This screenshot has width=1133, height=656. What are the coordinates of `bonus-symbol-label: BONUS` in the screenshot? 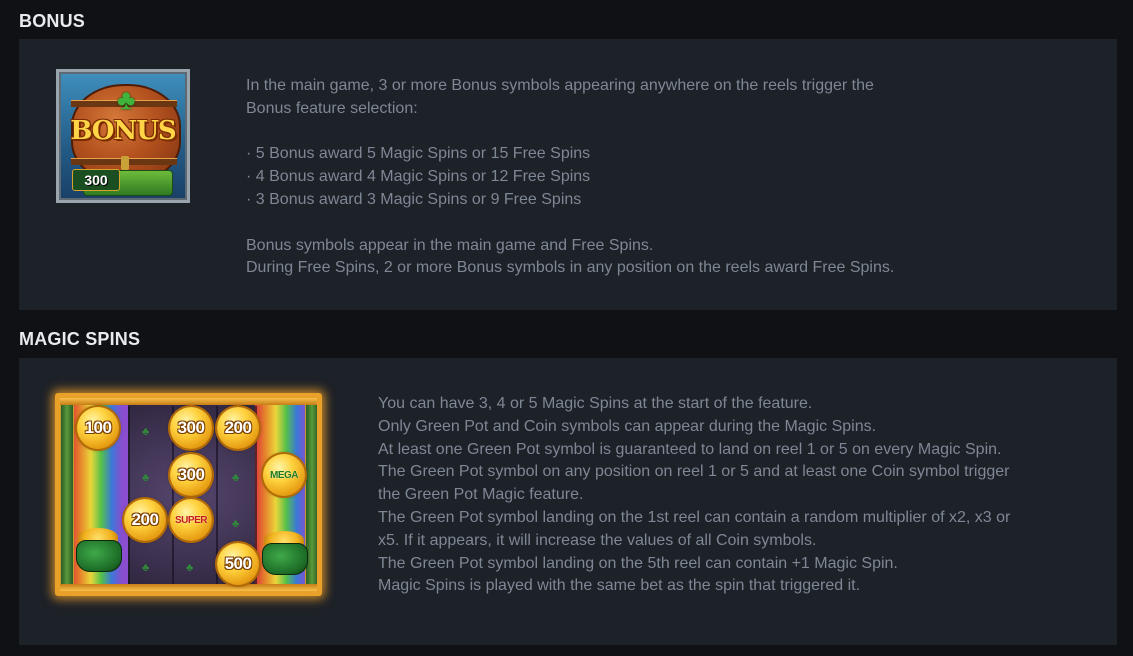 It's located at (123, 131).